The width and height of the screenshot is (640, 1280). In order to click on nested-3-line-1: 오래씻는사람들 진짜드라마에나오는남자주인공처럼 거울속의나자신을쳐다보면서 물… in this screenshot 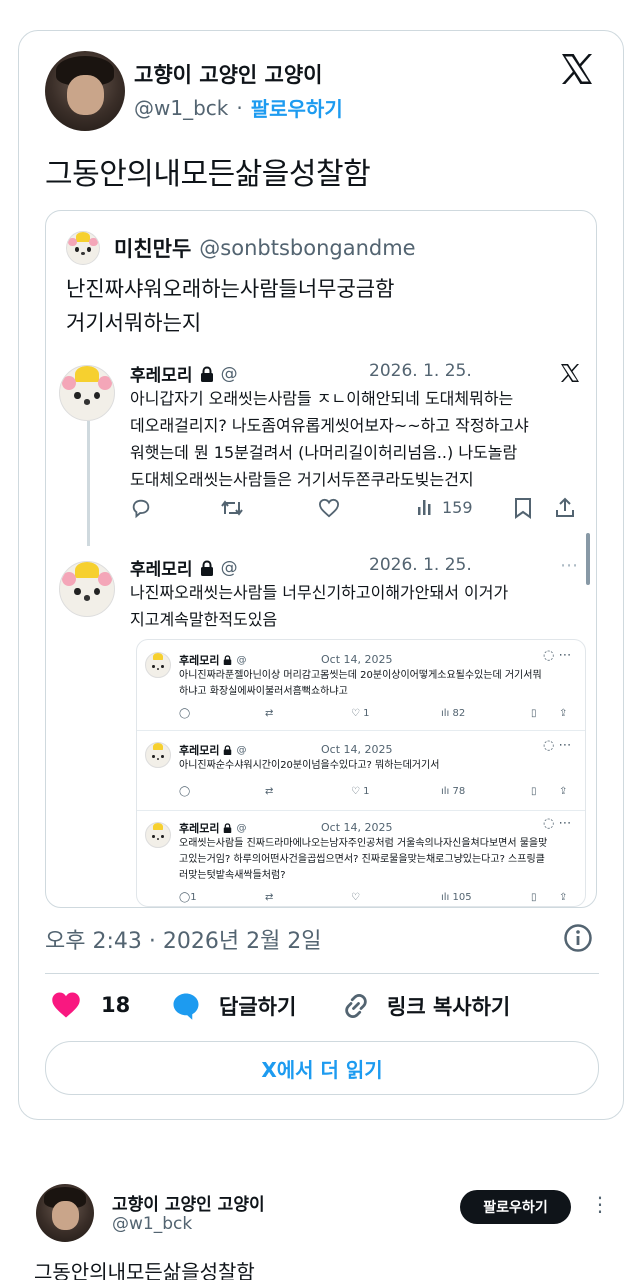, I will do `click(363, 843)`.